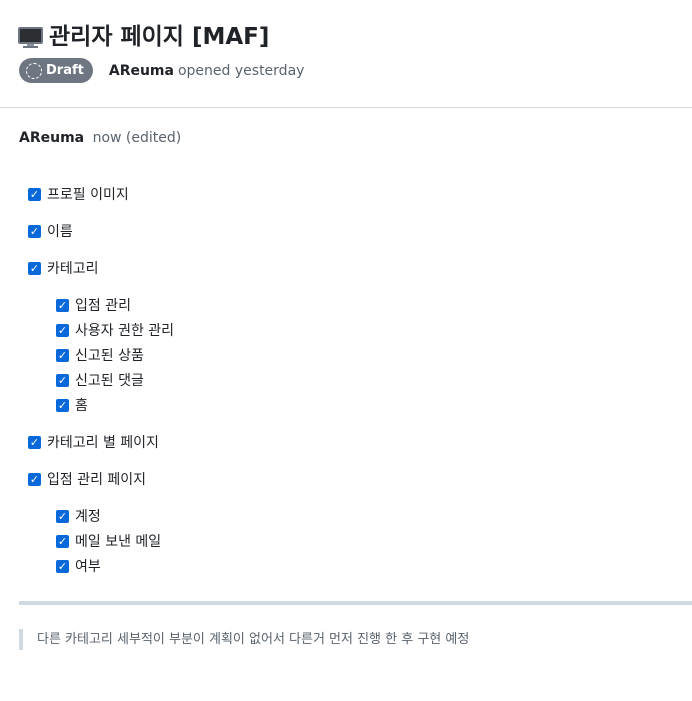 The width and height of the screenshot is (692, 701). I want to click on task-item: ✓ 신고된 댓글, so click(100, 380).